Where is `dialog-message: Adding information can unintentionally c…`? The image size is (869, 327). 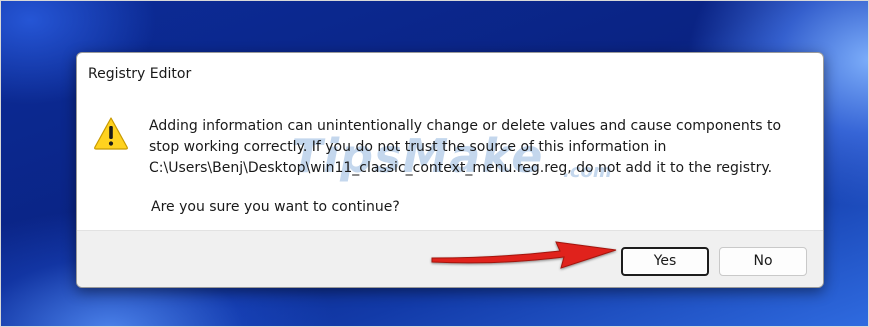 dialog-message: Adding information can unintentionally c… is located at coordinates (465, 147).